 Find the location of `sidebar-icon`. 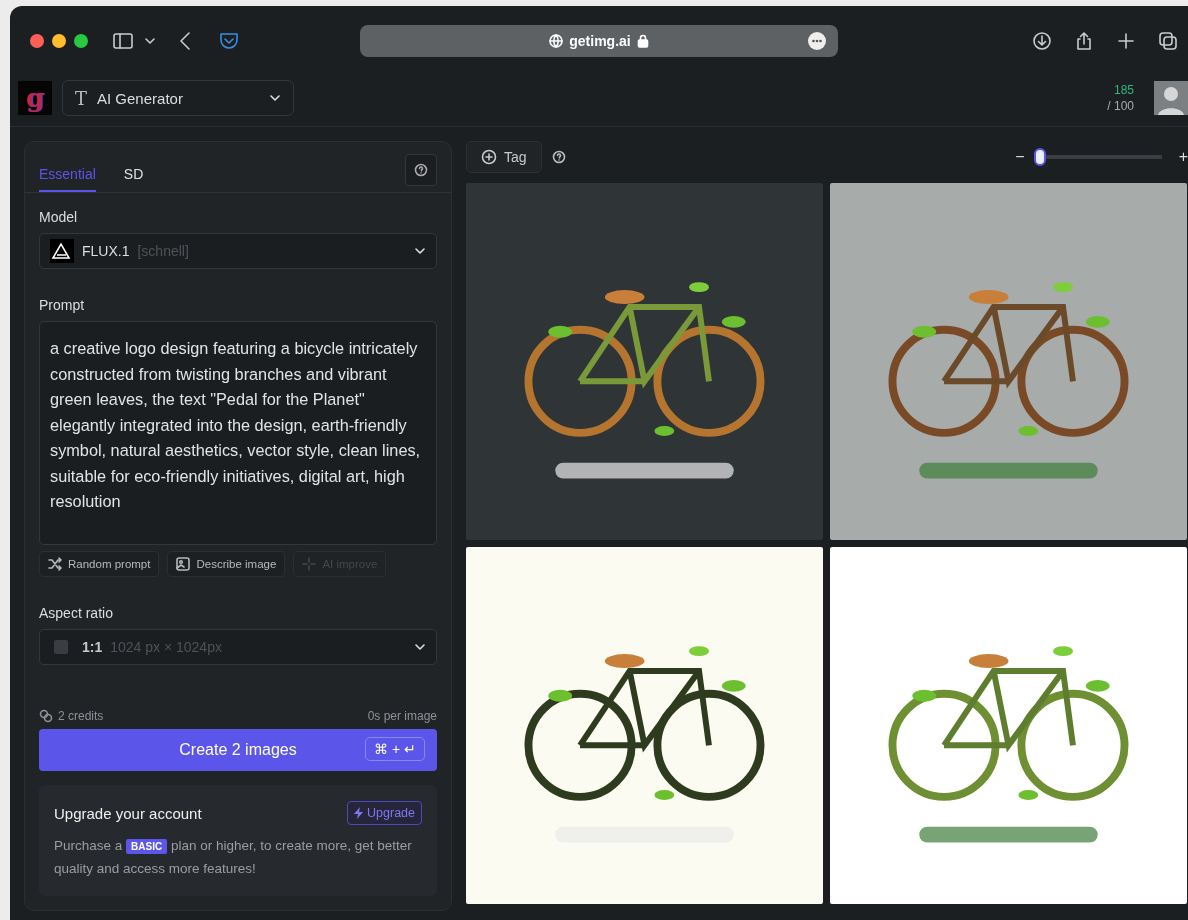

sidebar-icon is located at coordinates (123, 41).